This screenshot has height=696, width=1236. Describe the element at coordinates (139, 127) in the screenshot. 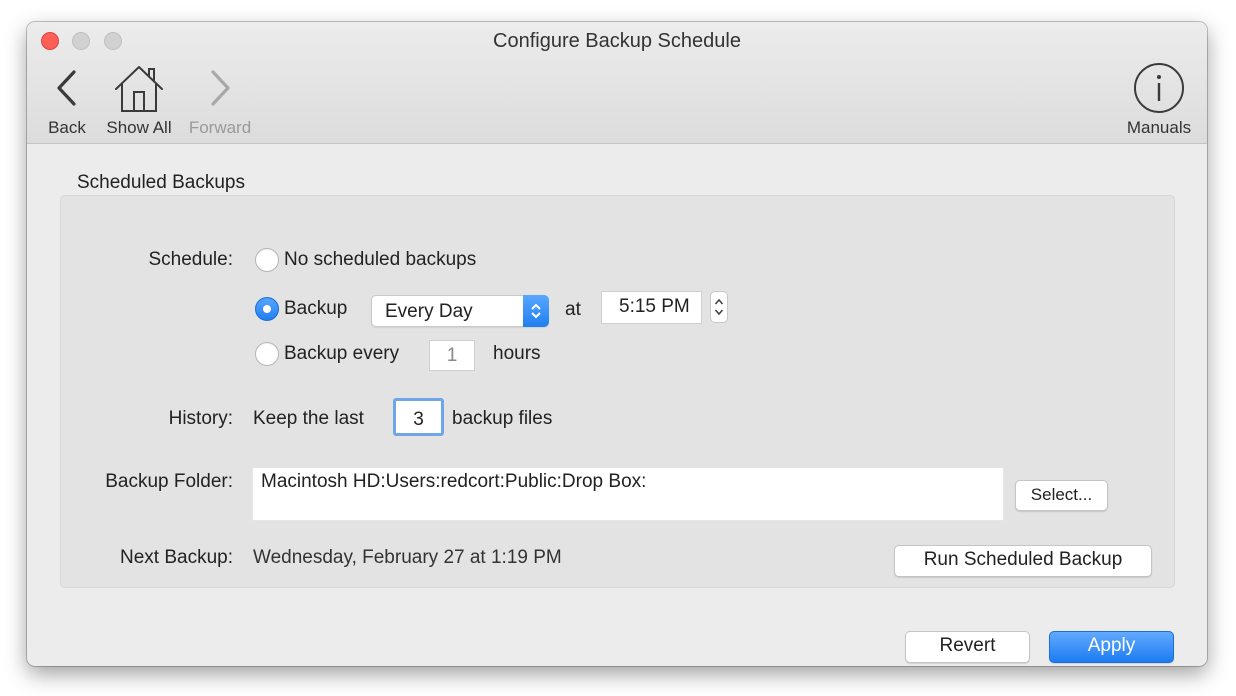

I see `show-all-label: Show All` at that location.